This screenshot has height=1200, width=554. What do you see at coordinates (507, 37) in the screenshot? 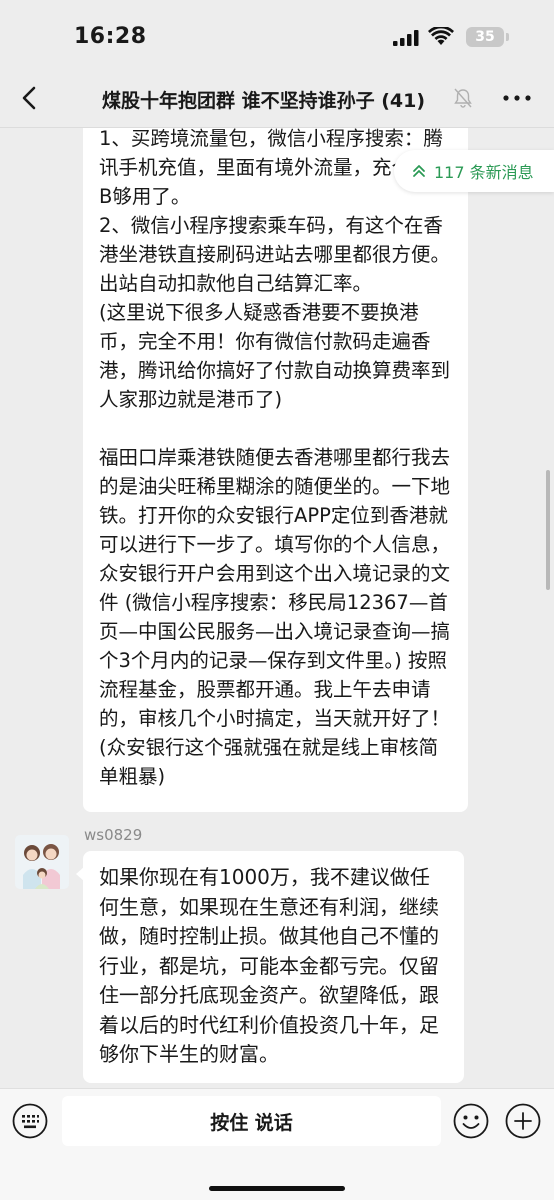
I see `battery-tip` at bounding box center [507, 37].